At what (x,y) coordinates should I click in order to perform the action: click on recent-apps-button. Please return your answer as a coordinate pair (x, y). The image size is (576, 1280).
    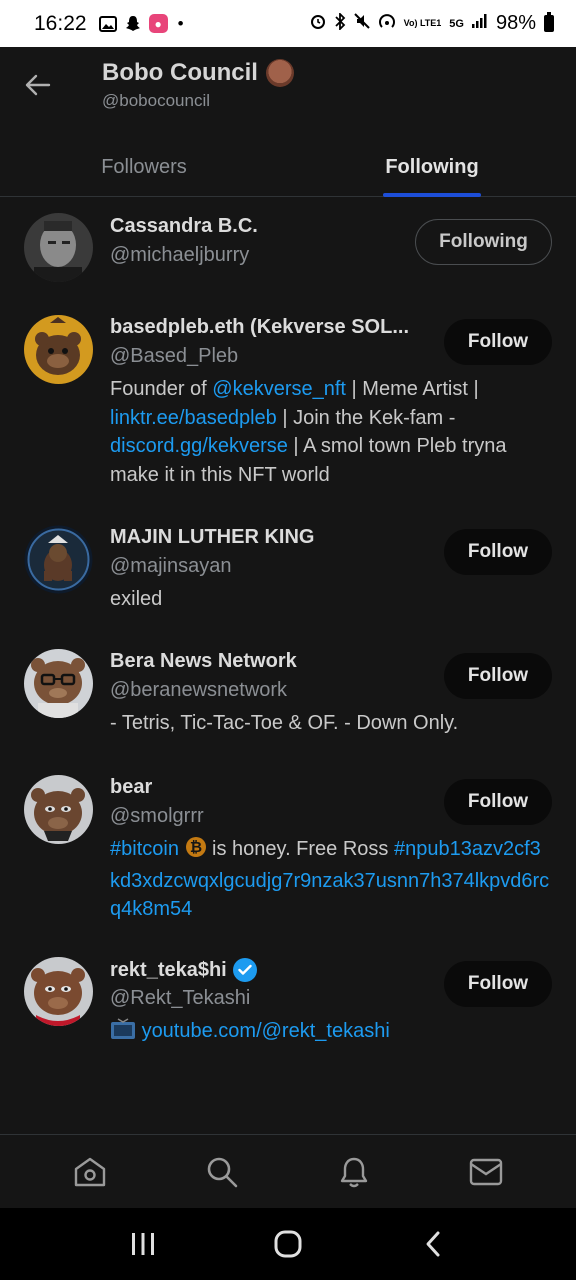
    Looking at the image, I should click on (143, 1244).